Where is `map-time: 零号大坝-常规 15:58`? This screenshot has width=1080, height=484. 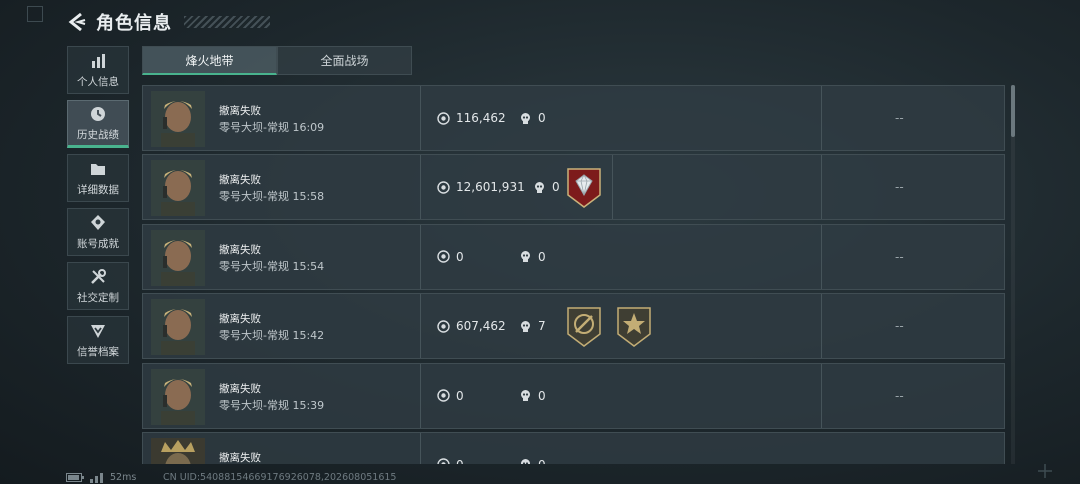 map-time: 零号大坝-常规 15:58 is located at coordinates (272, 197).